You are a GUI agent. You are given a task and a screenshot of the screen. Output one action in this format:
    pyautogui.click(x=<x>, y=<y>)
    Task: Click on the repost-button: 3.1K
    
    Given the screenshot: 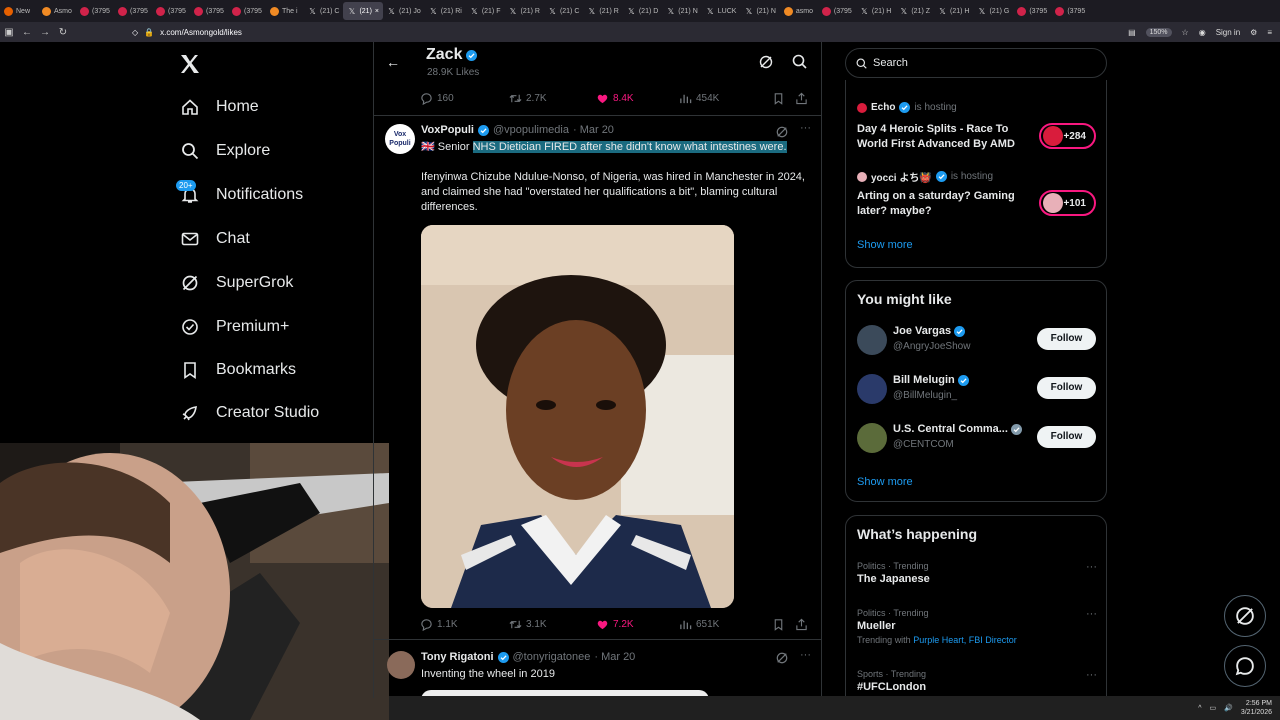 What is the action you would take?
    pyautogui.click(x=552, y=624)
    